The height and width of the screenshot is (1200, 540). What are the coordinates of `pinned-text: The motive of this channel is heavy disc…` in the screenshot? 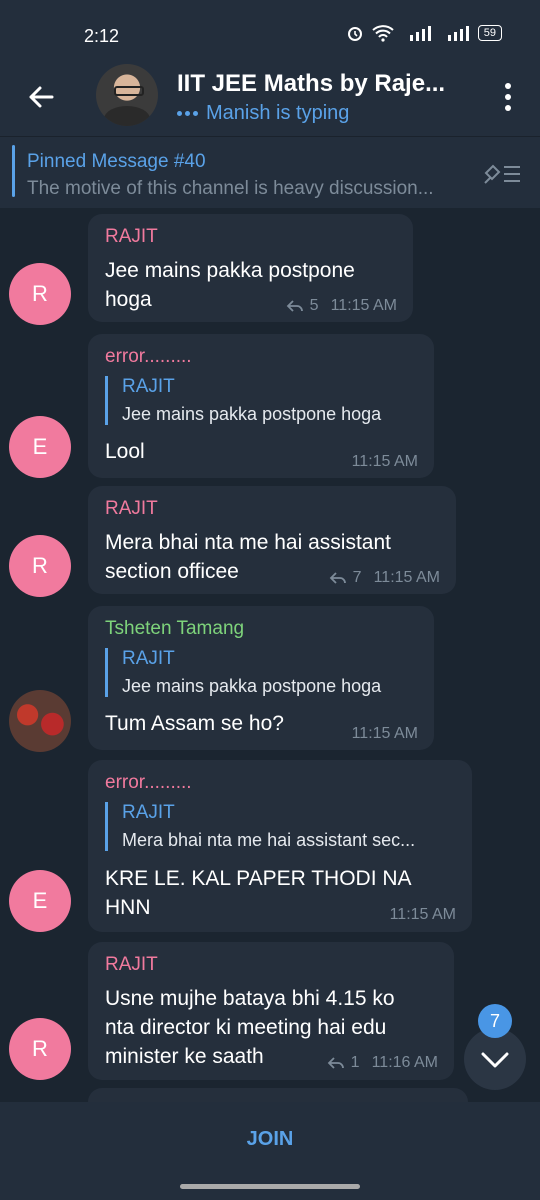 It's located at (230, 188).